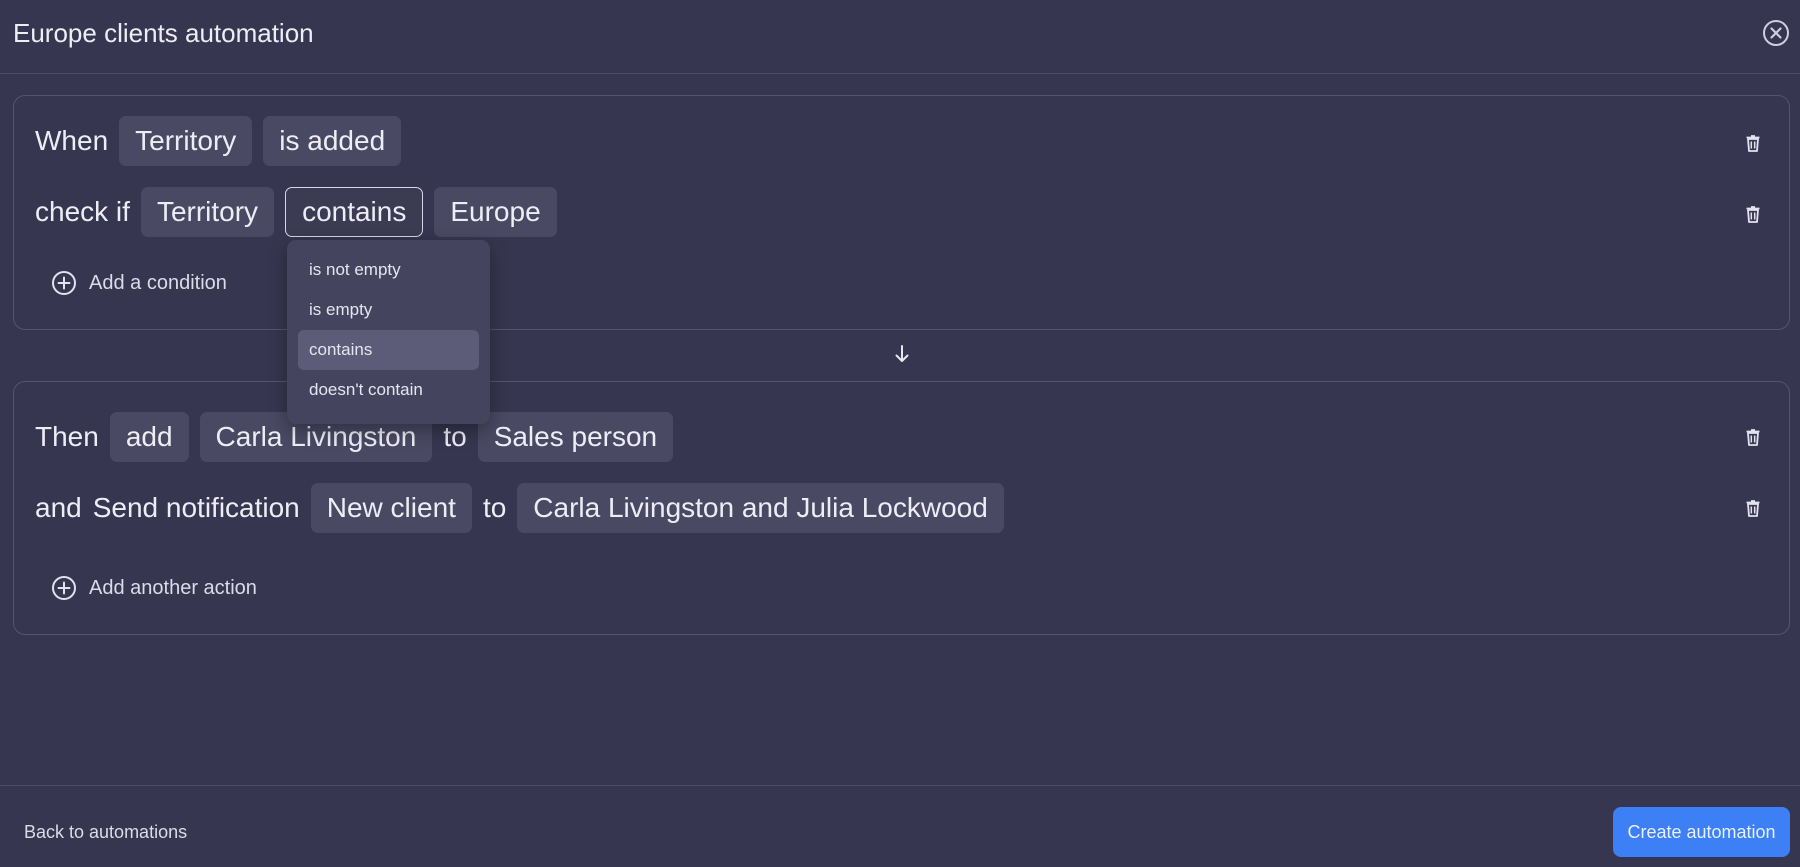 The image size is (1800, 867). I want to click on dropdown-option-selected: contains, so click(388, 350).